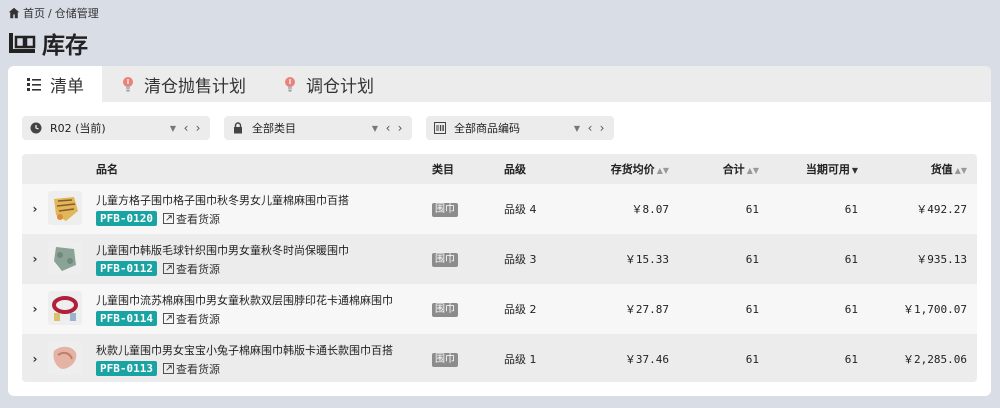 The image size is (1000, 408). I want to click on col-grade: 品级, so click(515, 169).